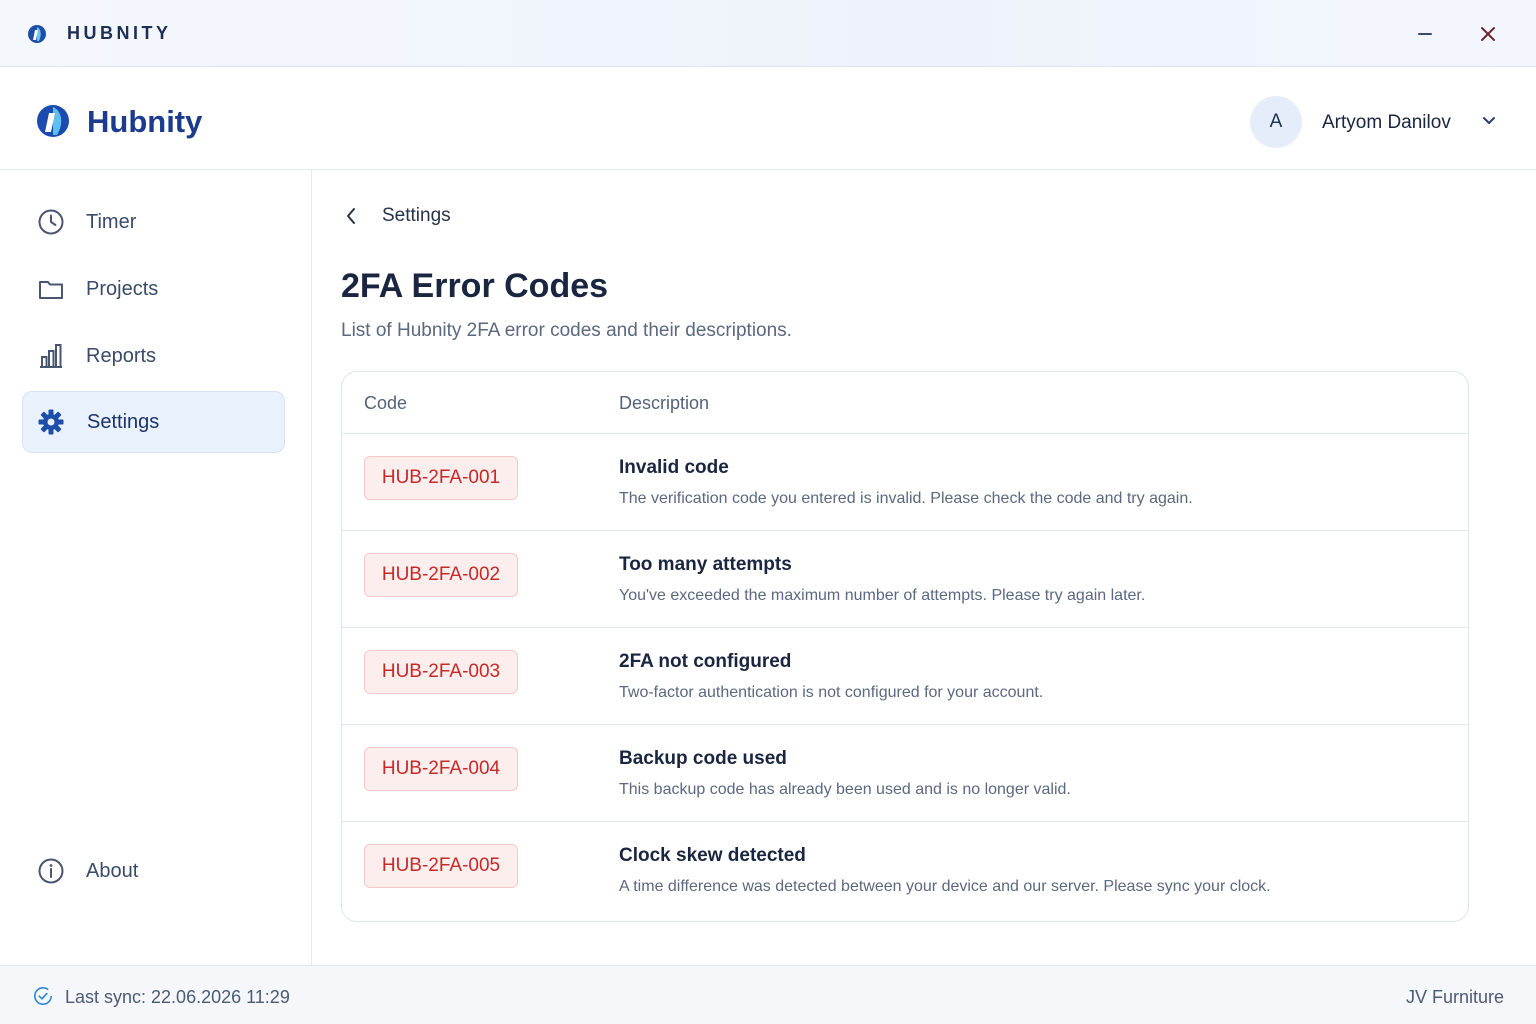  I want to click on title-bar: HUBNITY, so click(768, 33).